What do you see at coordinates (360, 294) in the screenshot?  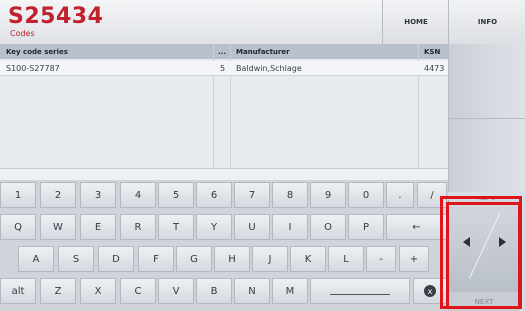 I see `space-bar-icon` at bounding box center [360, 294].